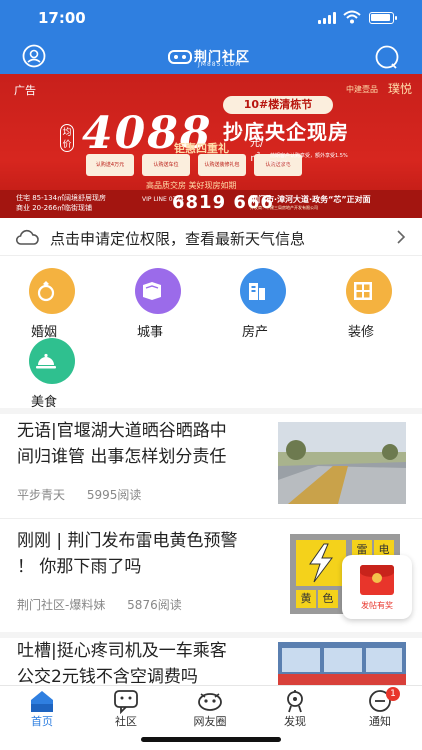 This screenshot has width=422, height=750. I want to click on article-author: 荆门社区-爆料妹, so click(61, 605).